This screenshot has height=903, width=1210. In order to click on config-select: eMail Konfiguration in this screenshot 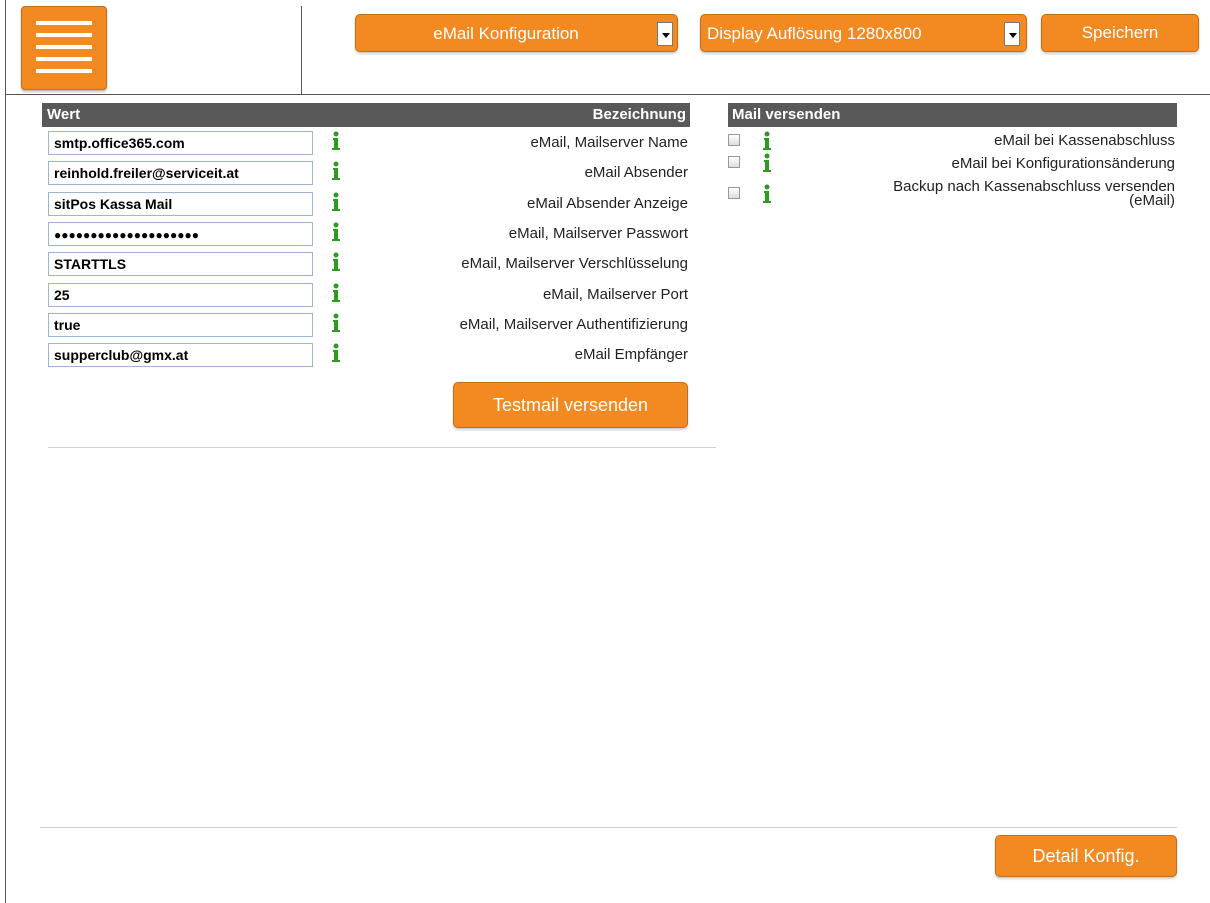, I will do `click(516, 33)`.